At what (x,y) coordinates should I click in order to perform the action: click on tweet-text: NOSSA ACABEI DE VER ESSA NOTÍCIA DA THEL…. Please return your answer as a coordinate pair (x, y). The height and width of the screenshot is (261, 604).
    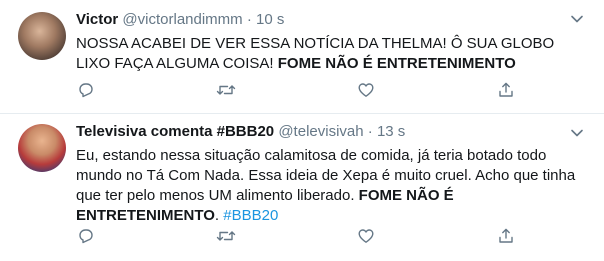
    Looking at the image, I should click on (326, 54).